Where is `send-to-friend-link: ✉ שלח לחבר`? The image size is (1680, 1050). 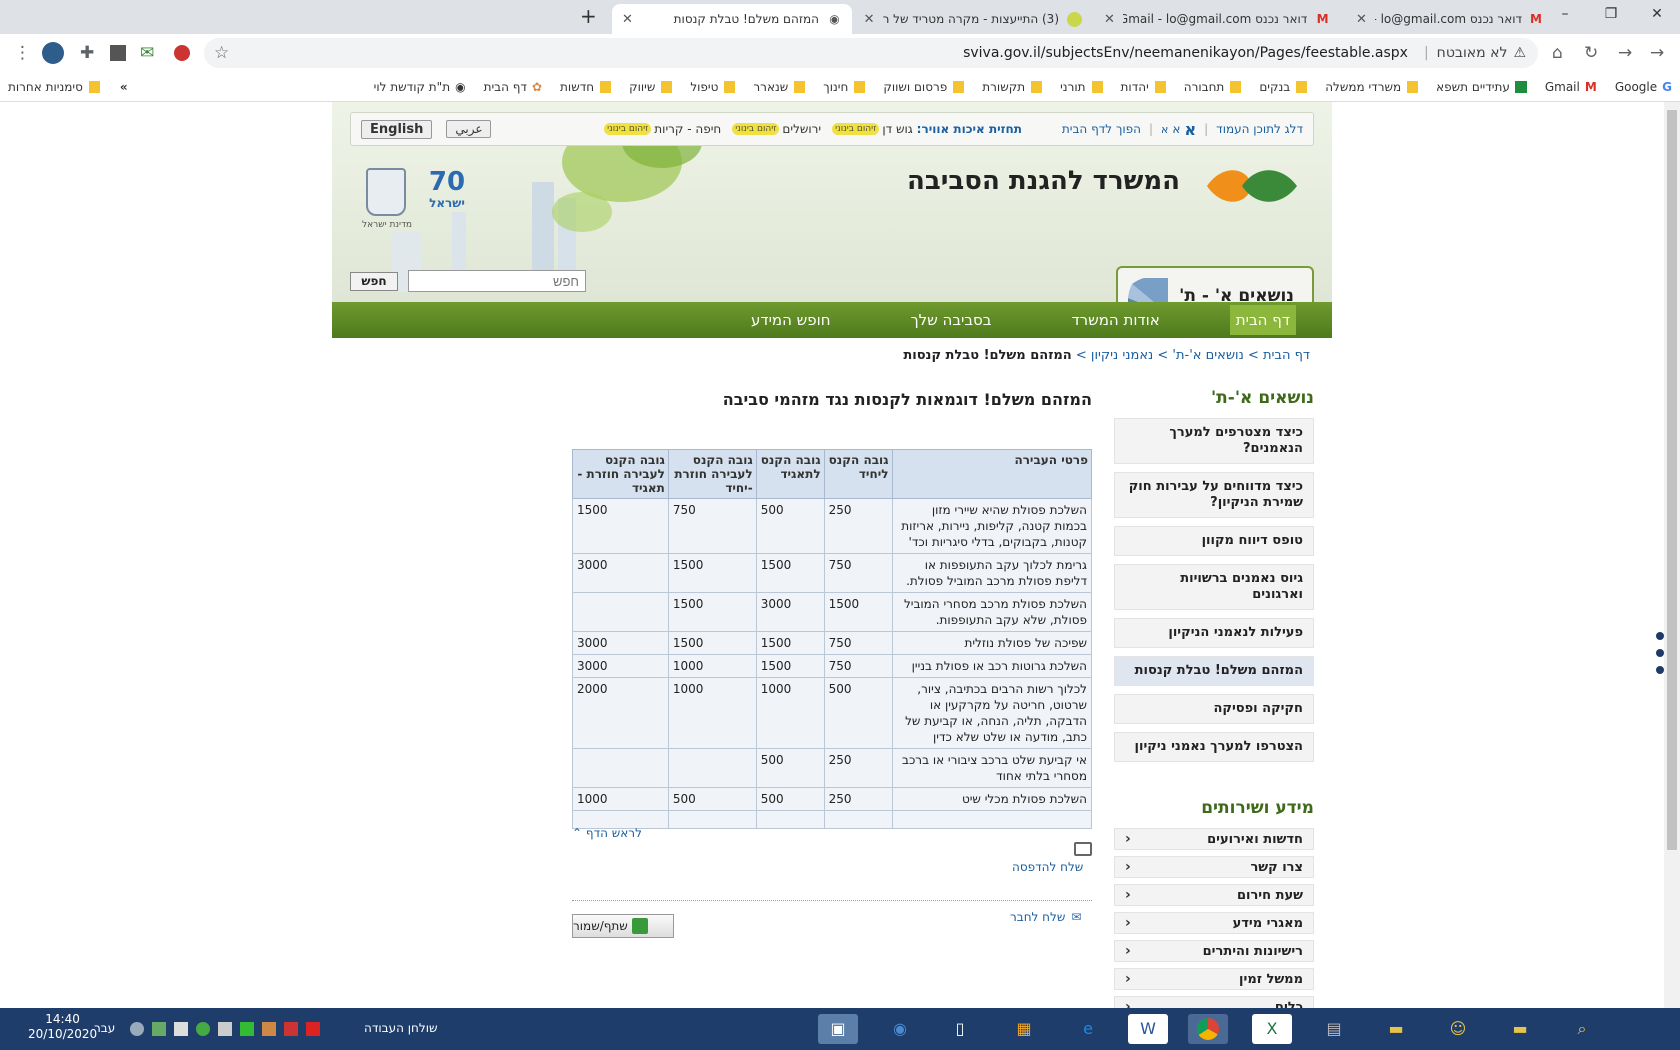 send-to-friend-link: ✉ שלח לחבר is located at coordinates (1045, 917).